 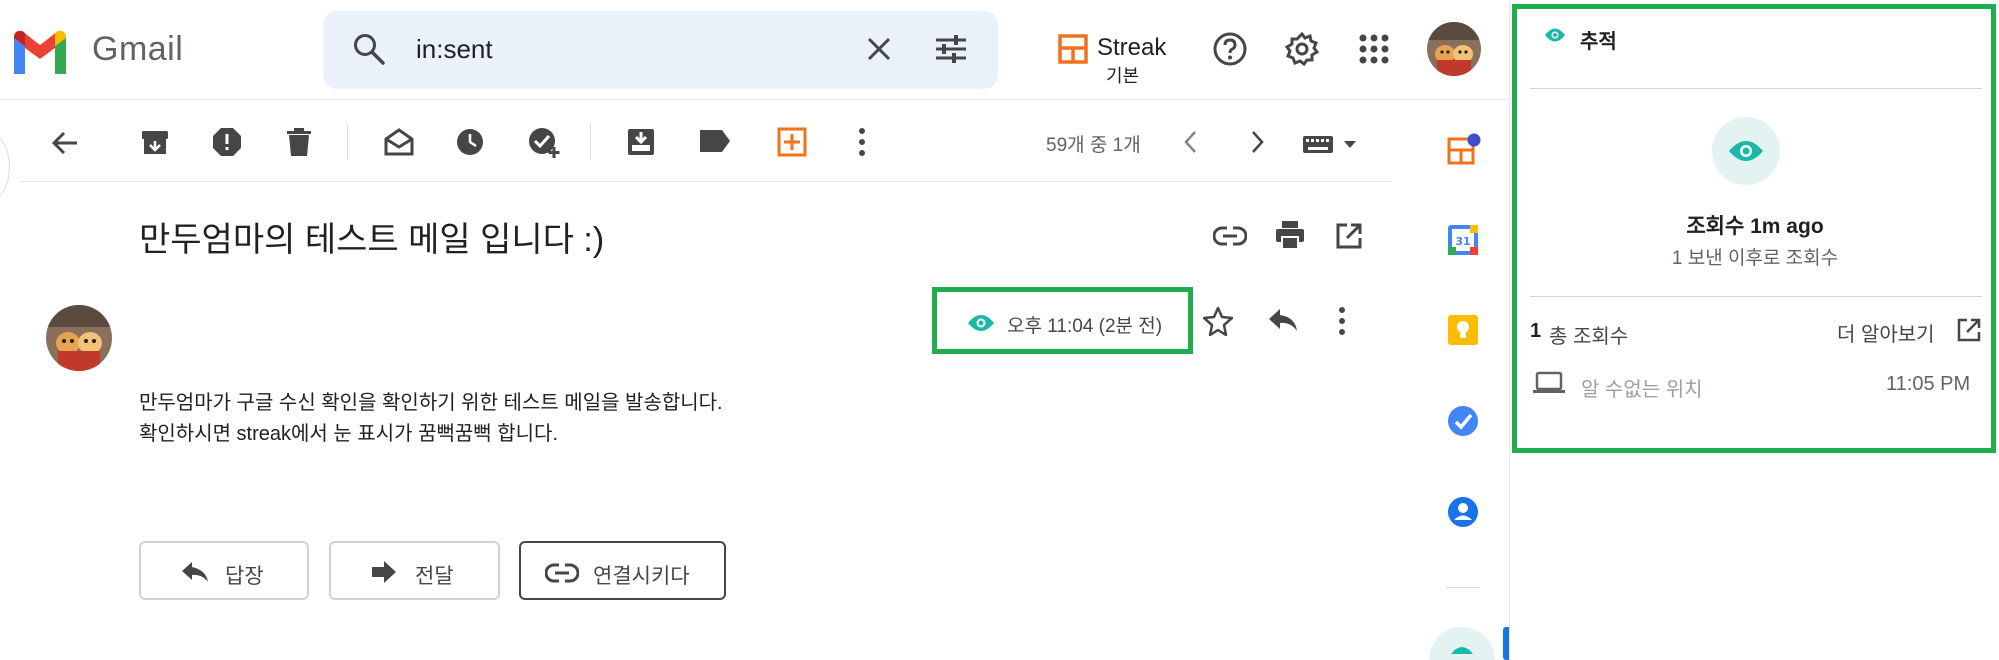 I want to click on side-app-rail: 31, so click(x=1462, y=380).